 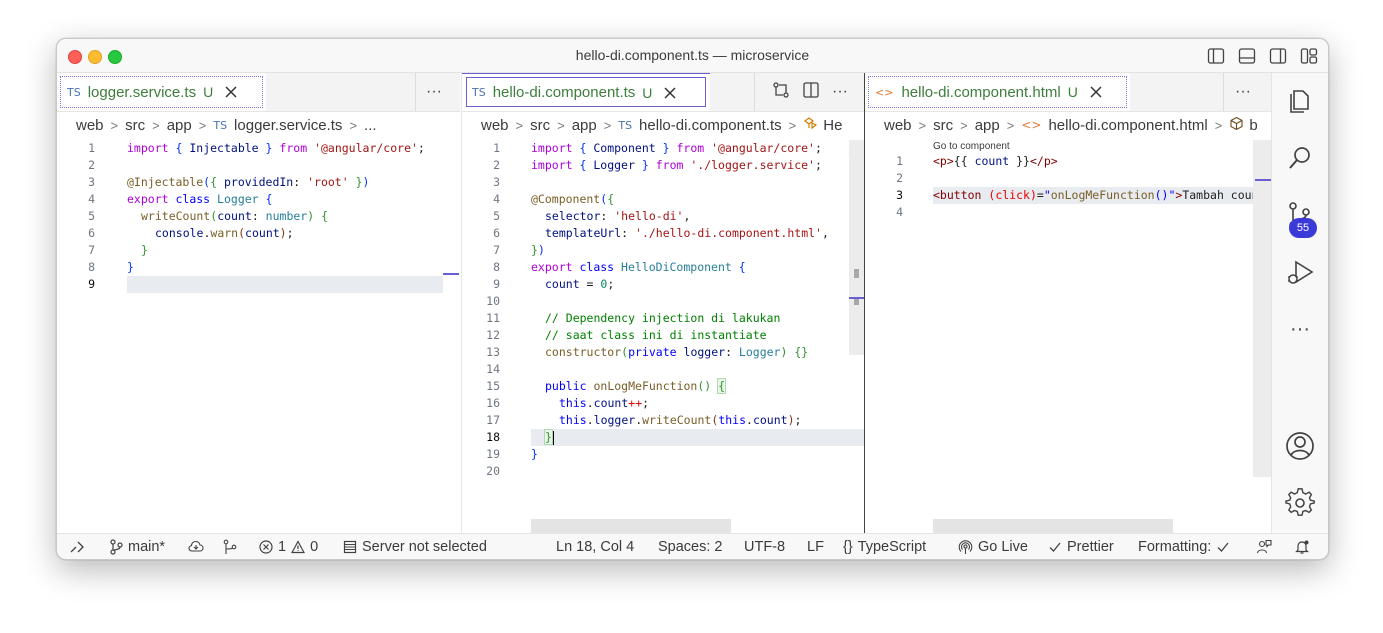 What do you see at coordinates (638, 267) in the screenshot?
I see `code-line: export class HelloDiComponent {` at bounding box center [638, 267].